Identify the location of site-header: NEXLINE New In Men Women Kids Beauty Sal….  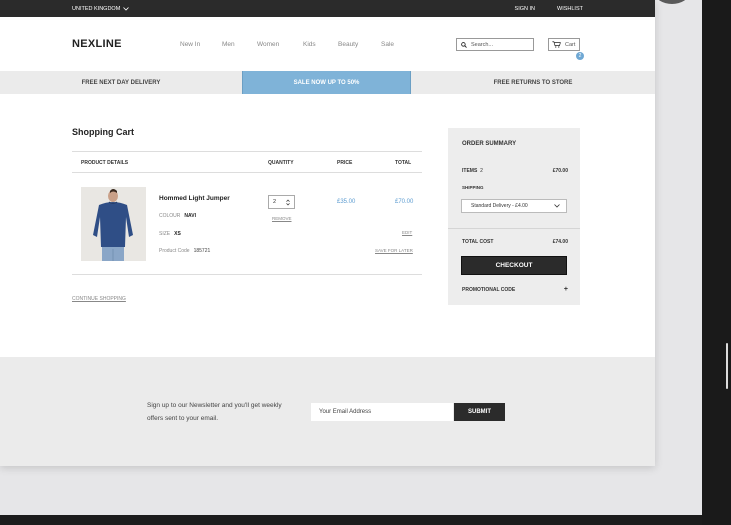
(327, 44).